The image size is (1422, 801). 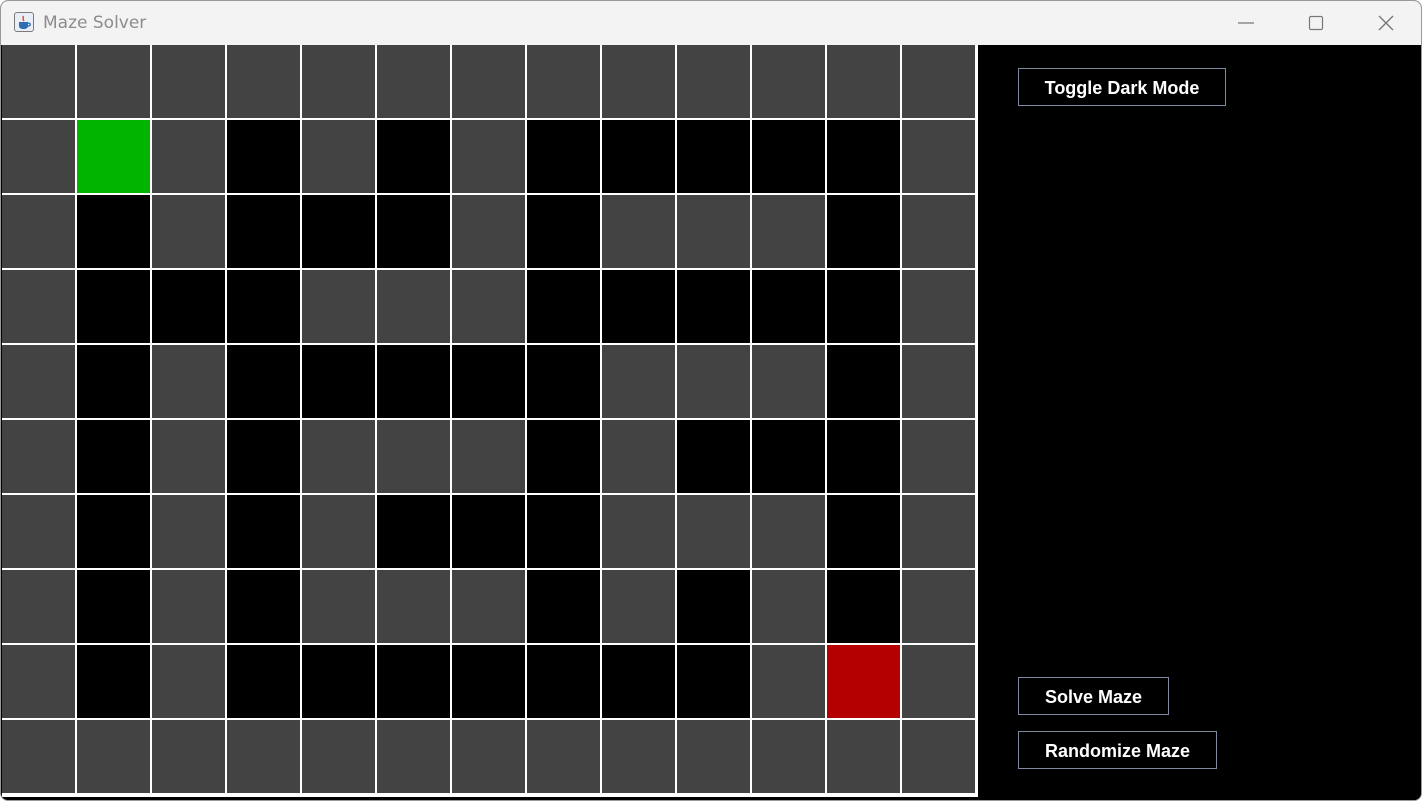 I want to click on end-cell, so click(x=864, y=682).